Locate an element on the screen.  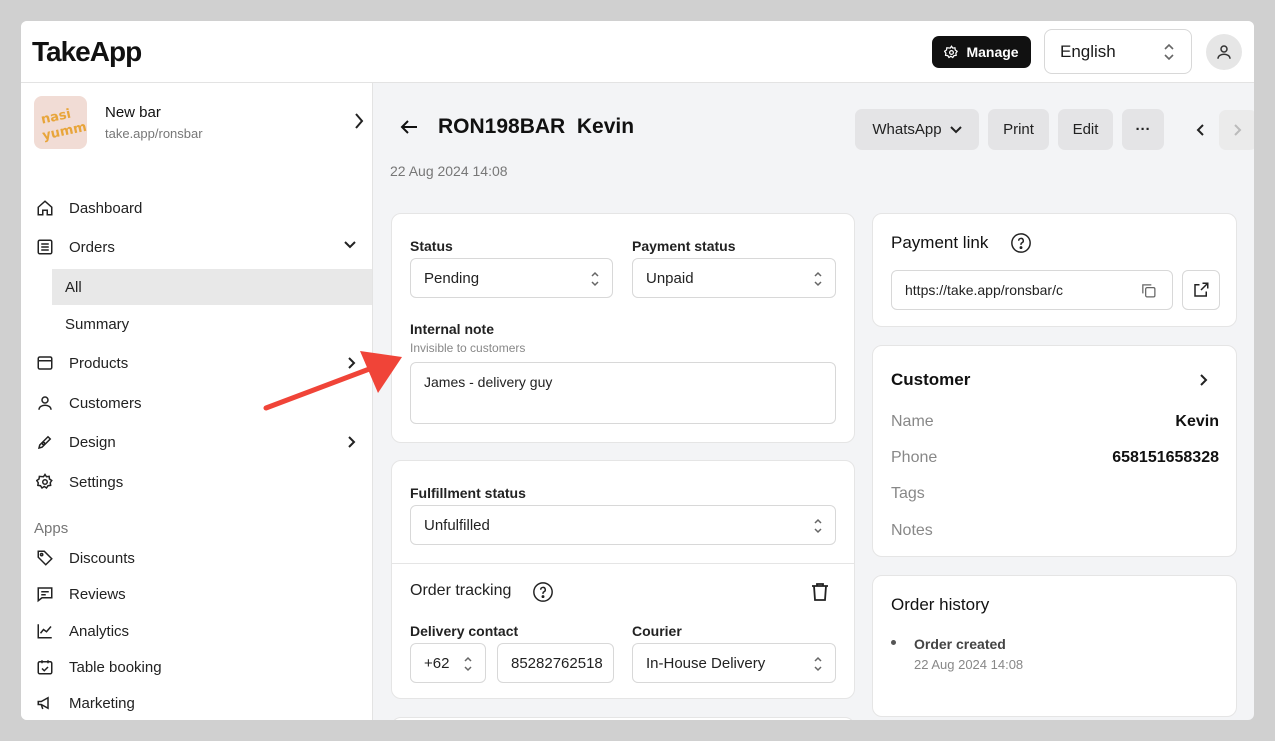
sidebar-item-design: Design is located at coordinates (196, 442).